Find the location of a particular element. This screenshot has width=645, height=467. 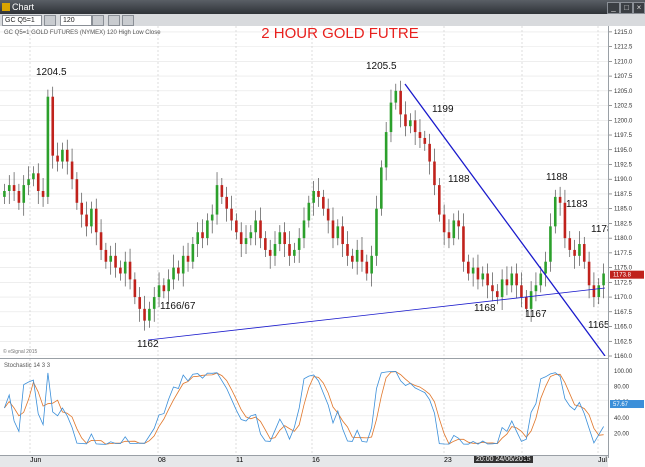

annotation-1183: 1183 is located at coordinates (577, 204).